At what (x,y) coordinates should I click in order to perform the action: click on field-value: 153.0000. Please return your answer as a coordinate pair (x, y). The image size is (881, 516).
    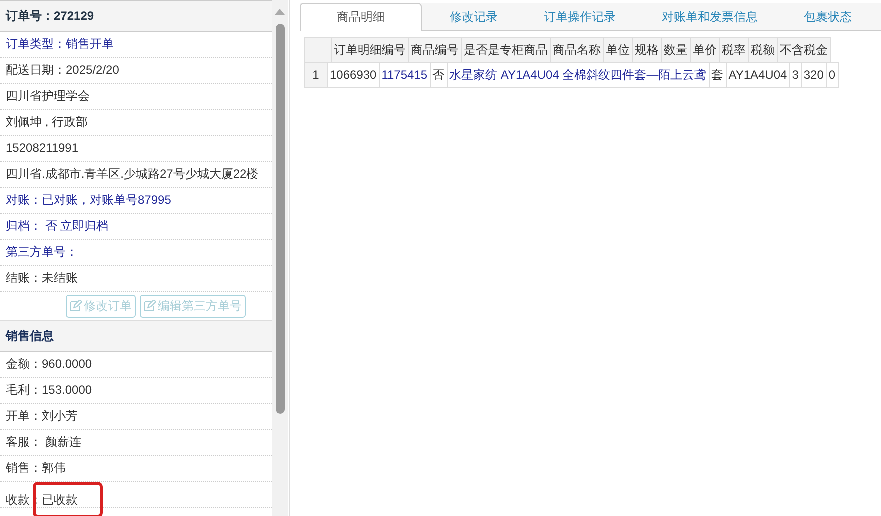
    Looking at the image, I should click on (67, 390).